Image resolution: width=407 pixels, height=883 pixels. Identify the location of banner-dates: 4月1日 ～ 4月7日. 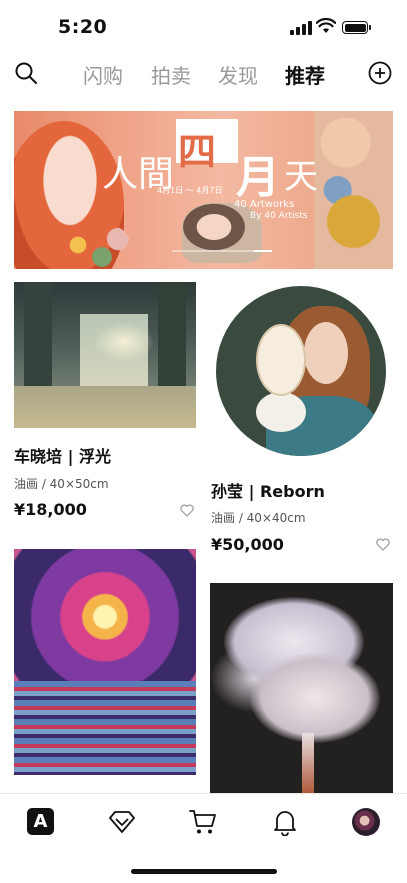
(190, 190).